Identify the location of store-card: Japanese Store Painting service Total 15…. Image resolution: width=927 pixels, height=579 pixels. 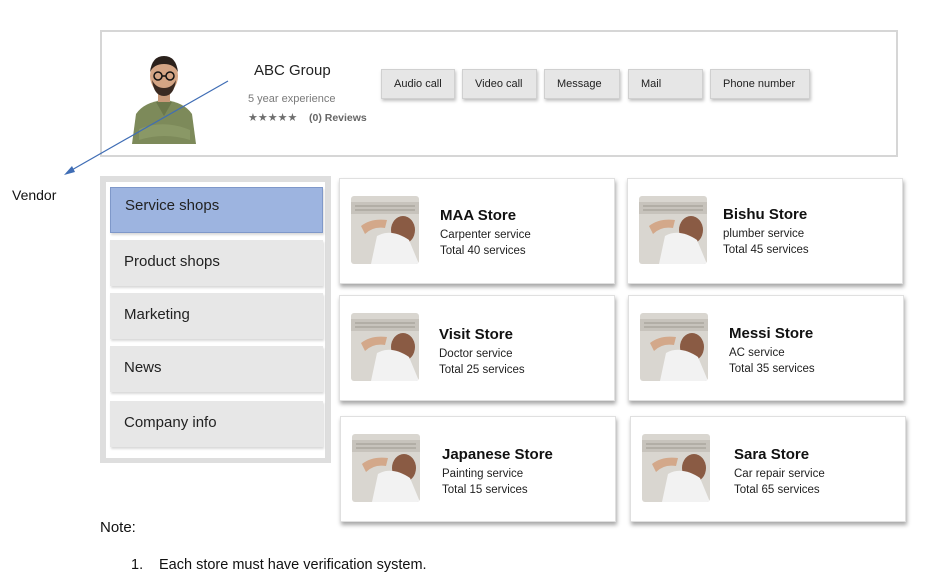
(478, 469).